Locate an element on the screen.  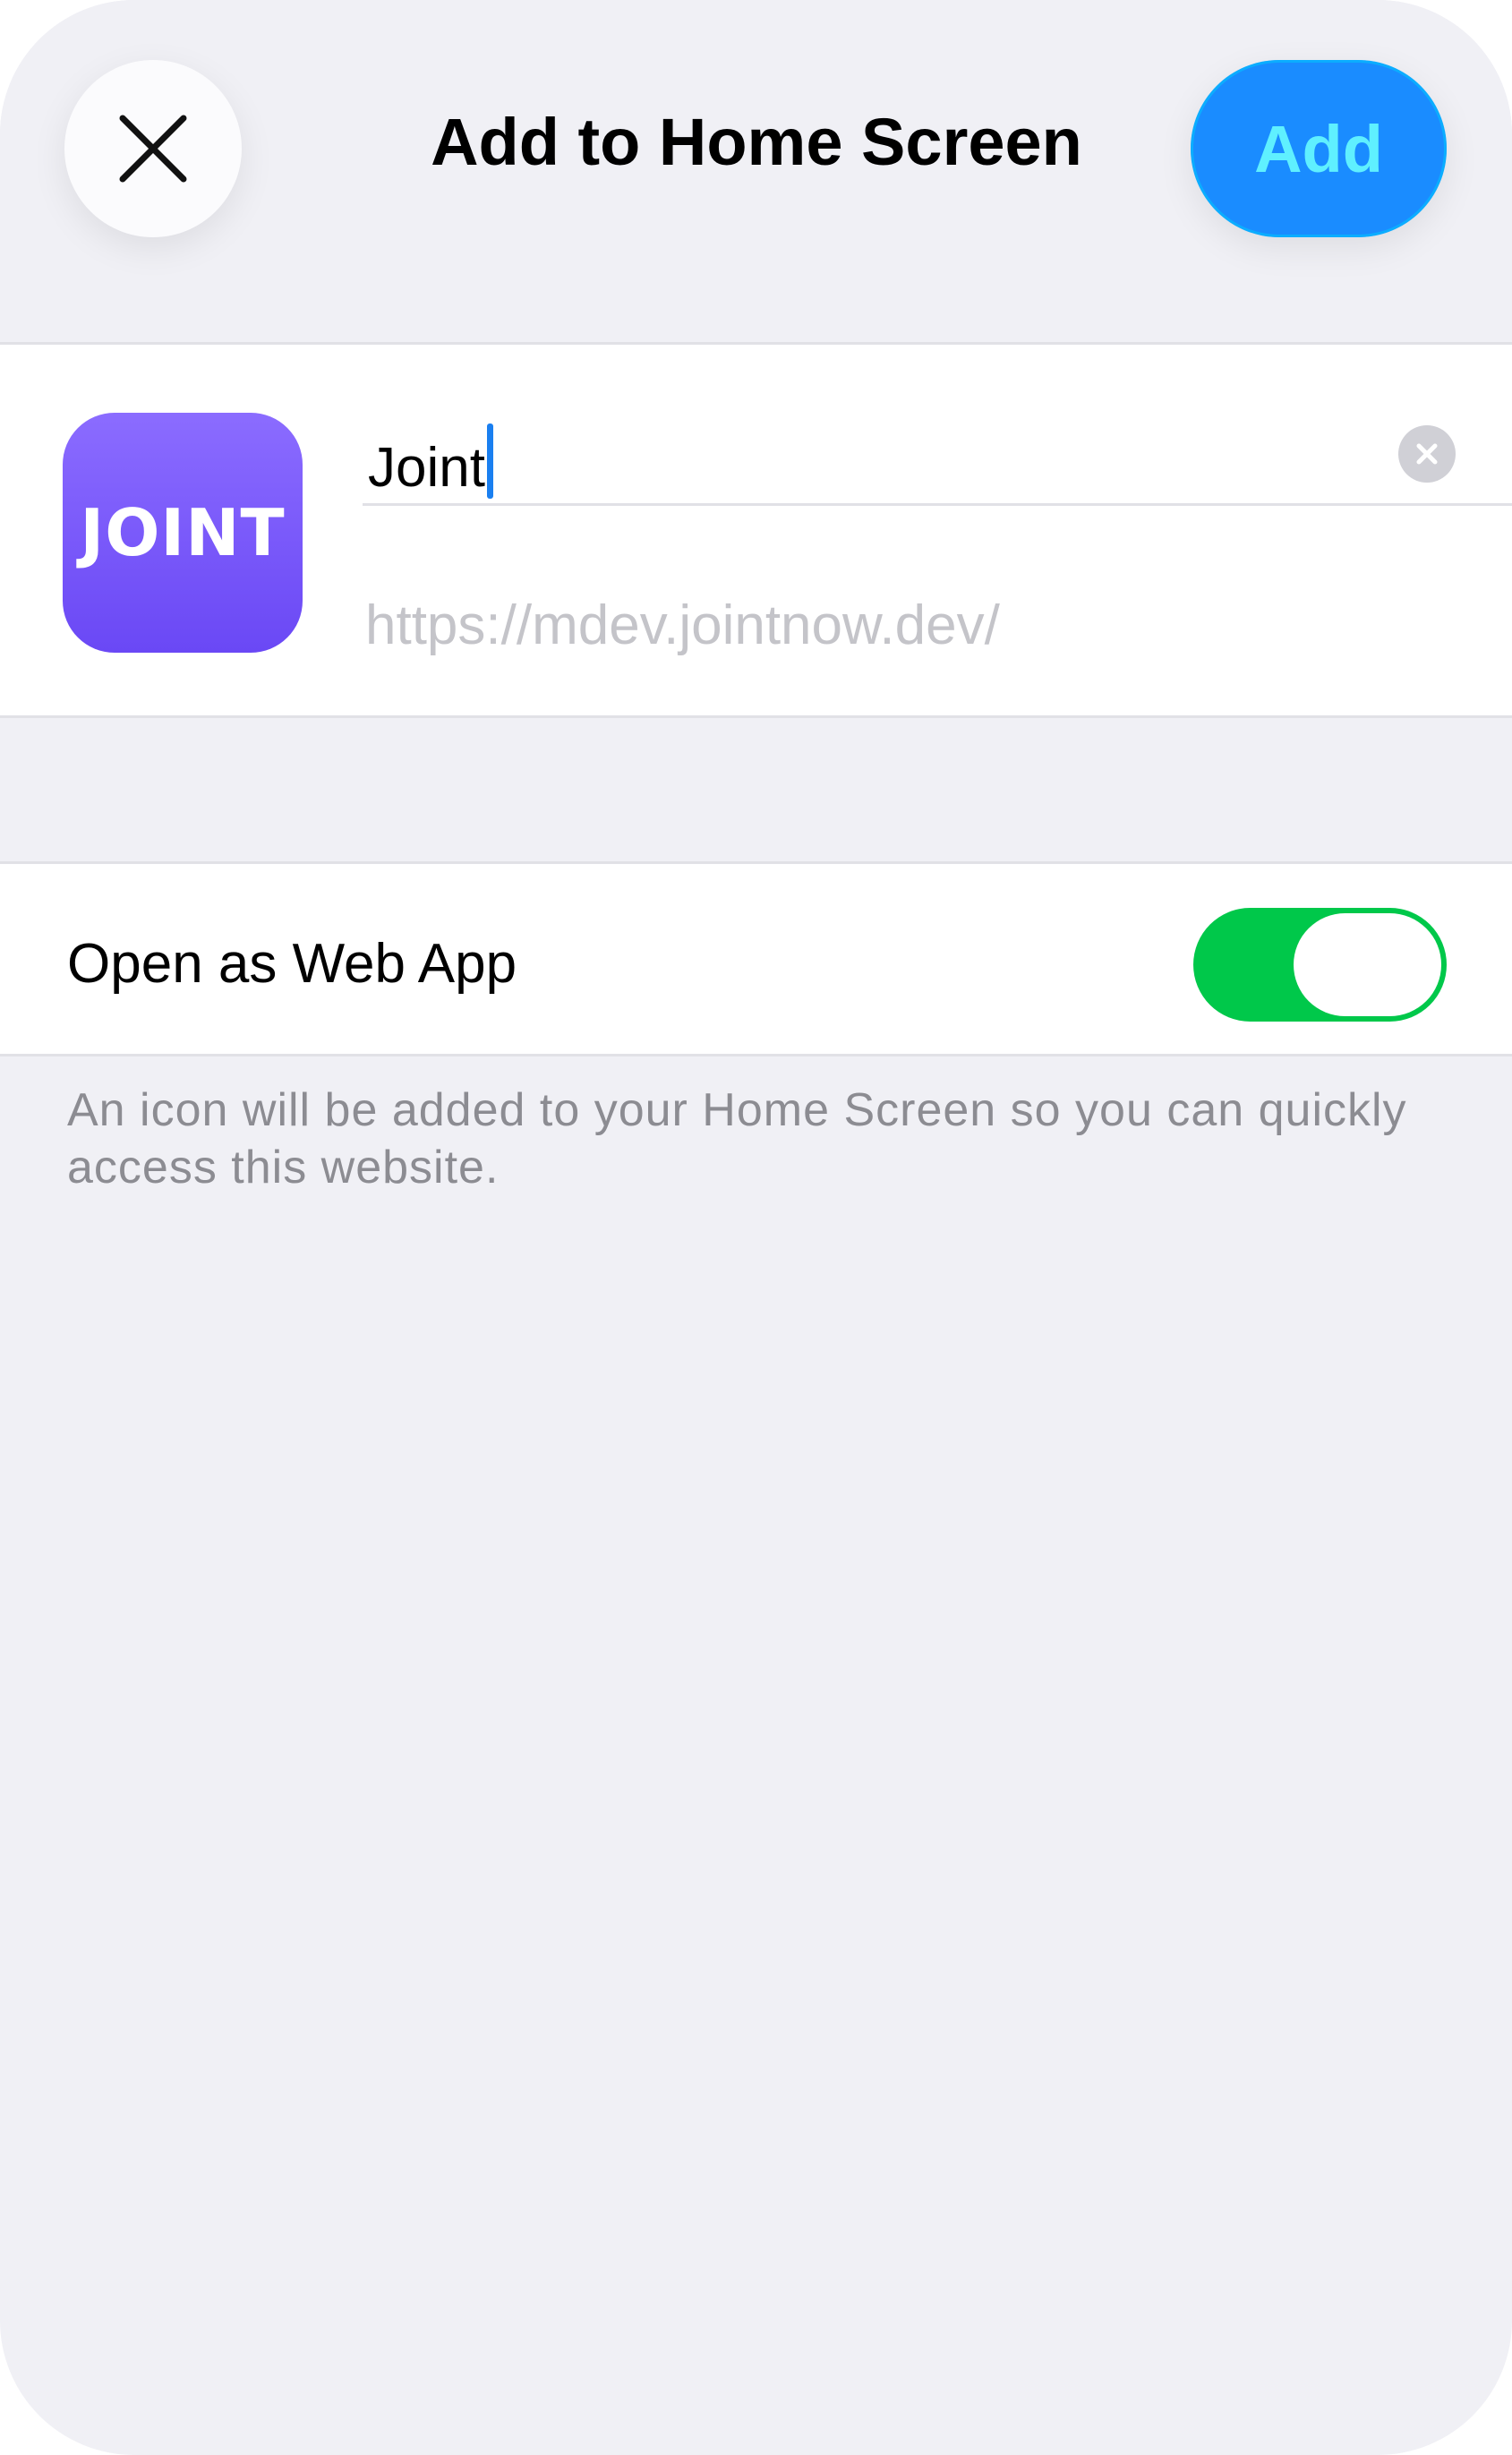
app-name-input: Joint is located at coordinates (430, 461).